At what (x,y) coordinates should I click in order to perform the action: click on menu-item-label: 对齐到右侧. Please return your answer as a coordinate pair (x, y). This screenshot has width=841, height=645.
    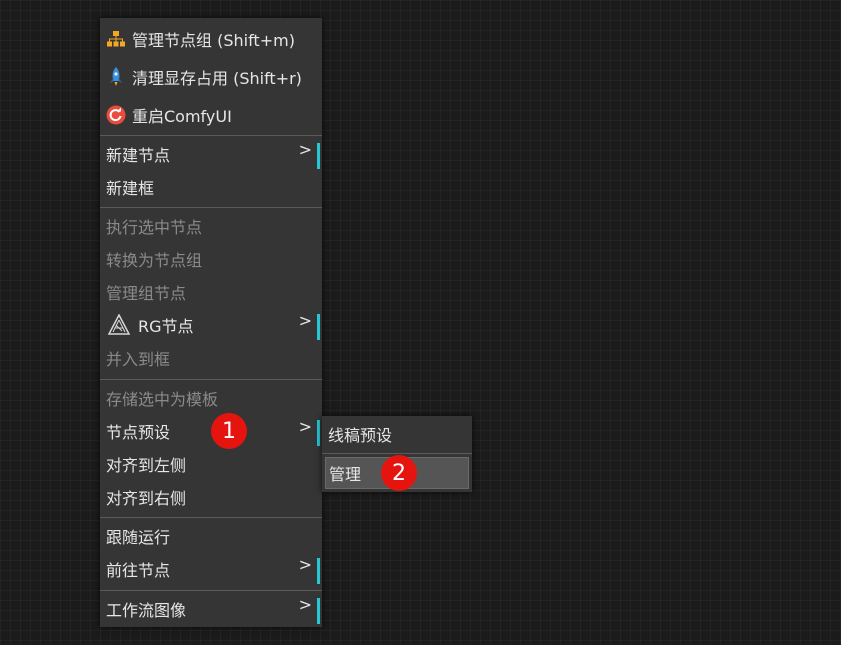
    Looking at the image, I should click on (146, 498).